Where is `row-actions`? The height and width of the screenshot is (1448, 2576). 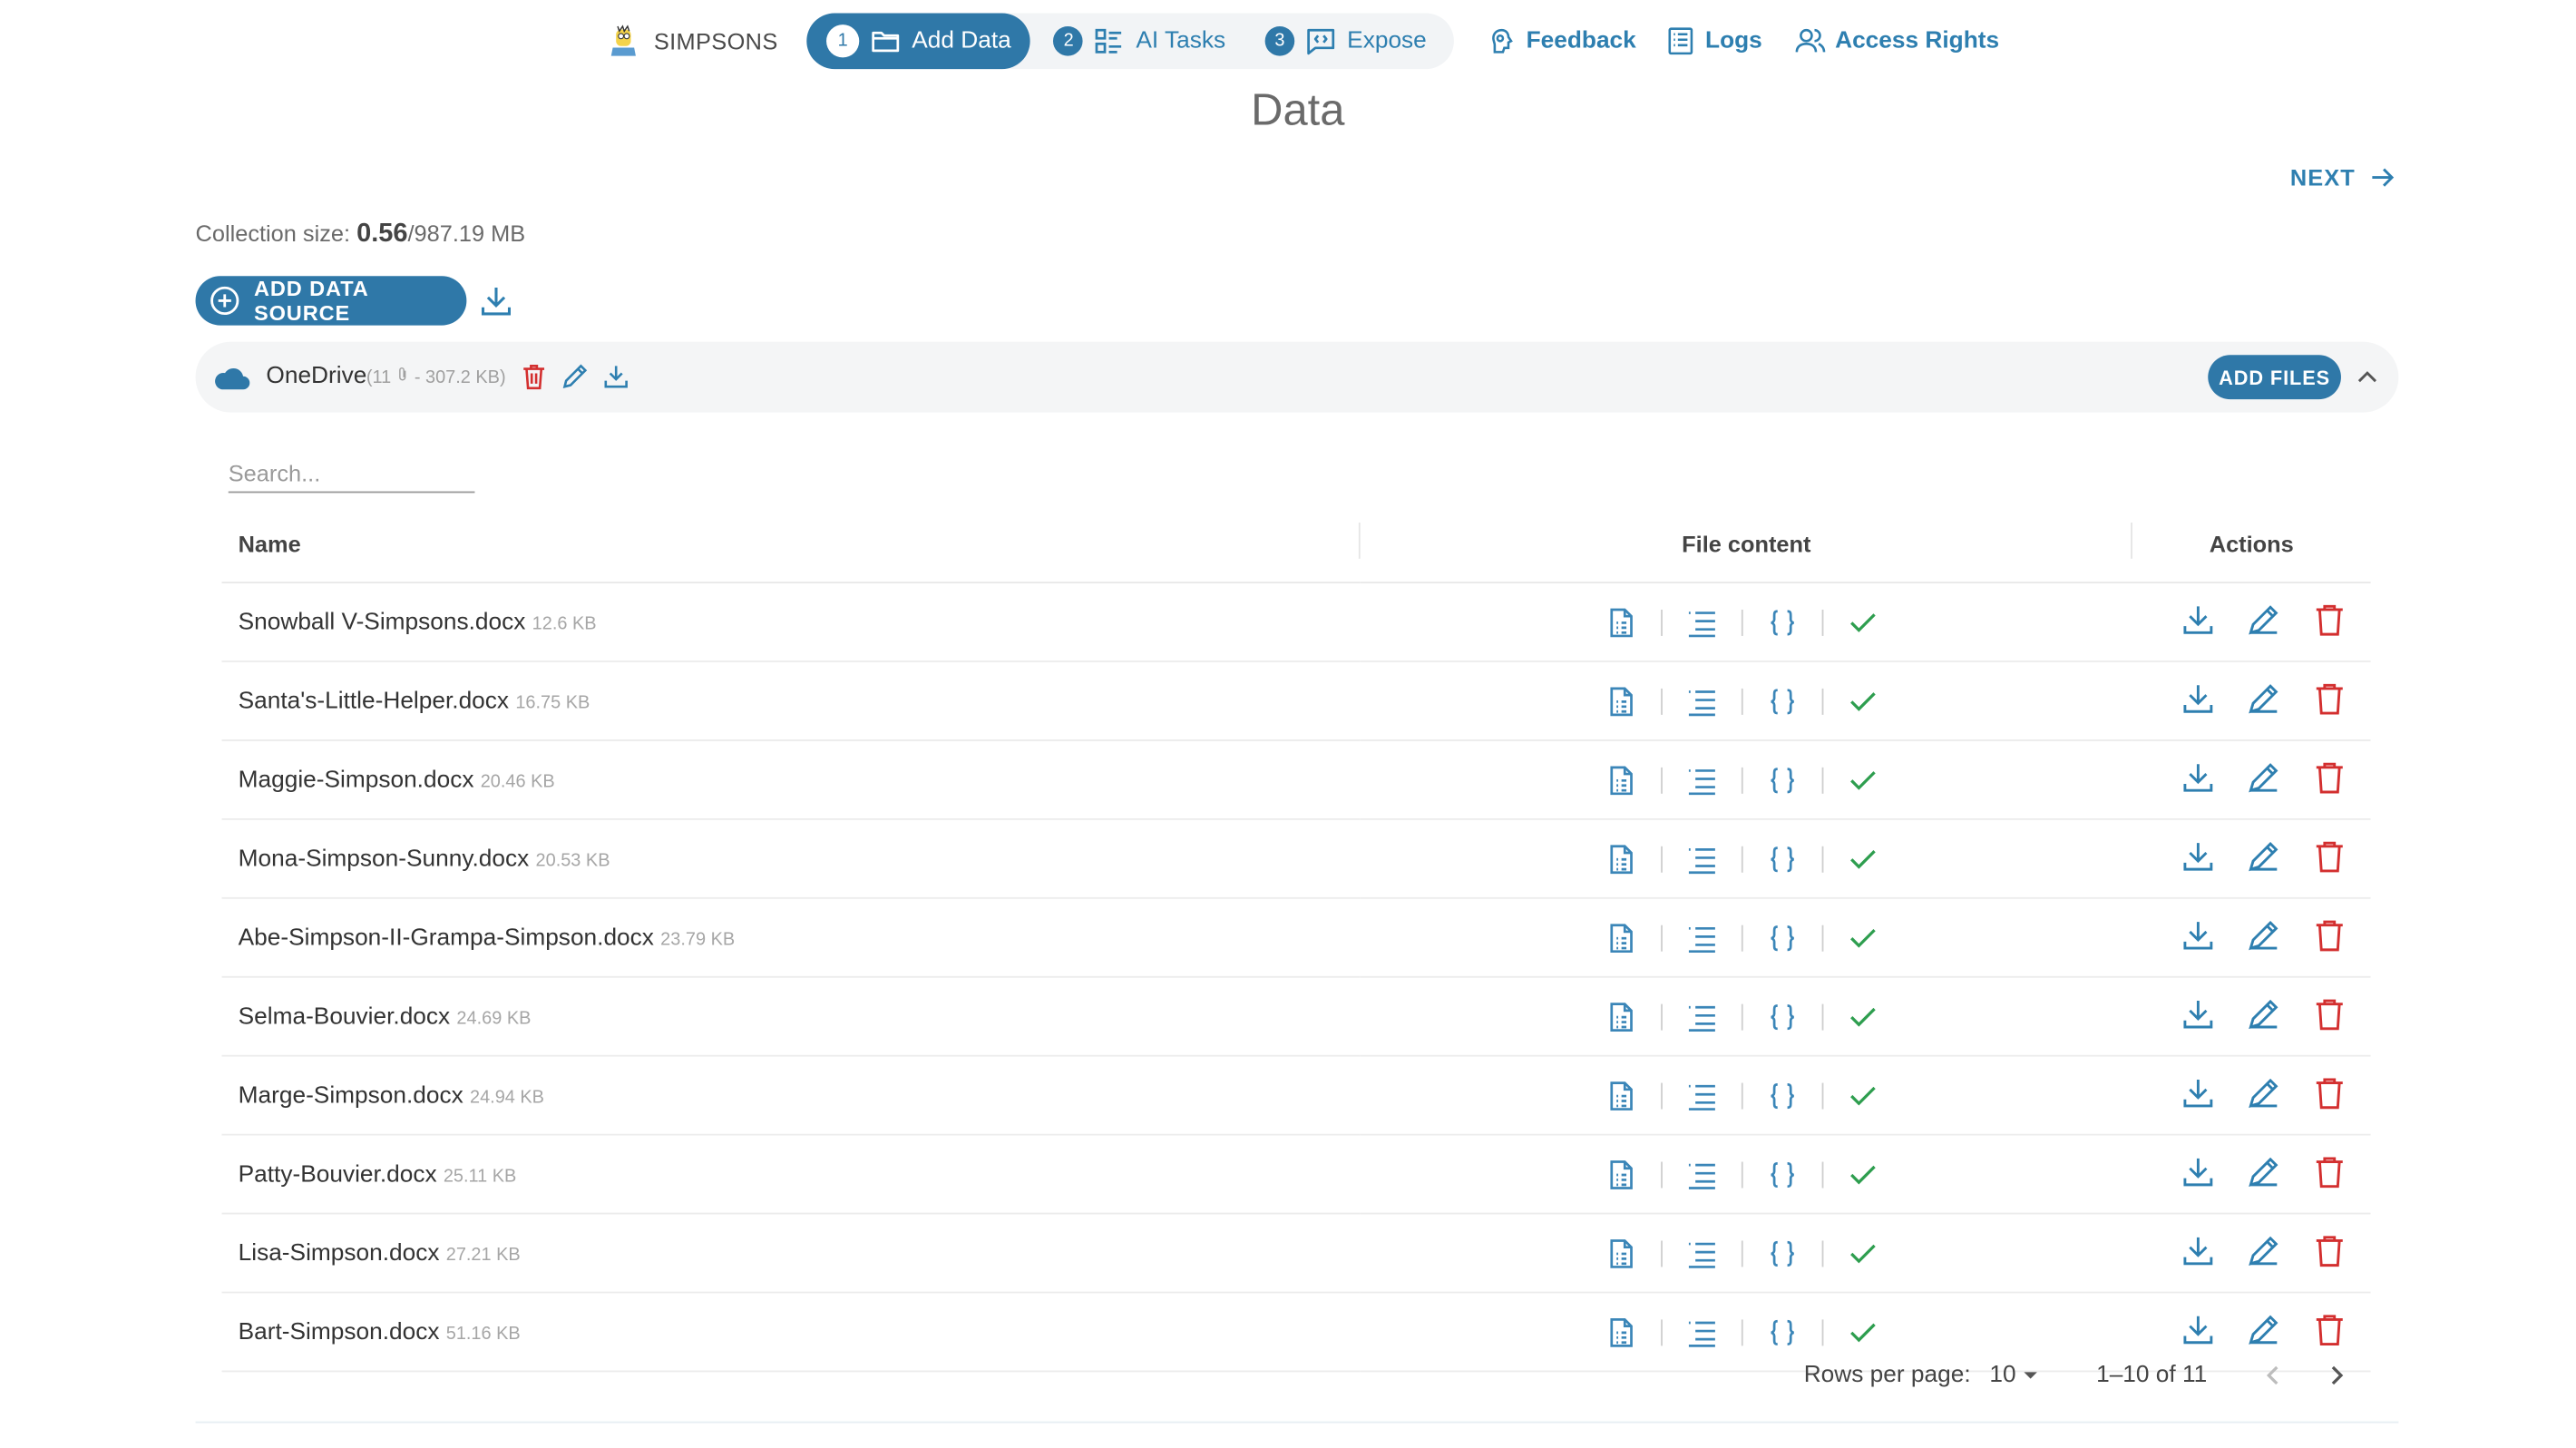
row-actions is located at coordinates (2274, 779).